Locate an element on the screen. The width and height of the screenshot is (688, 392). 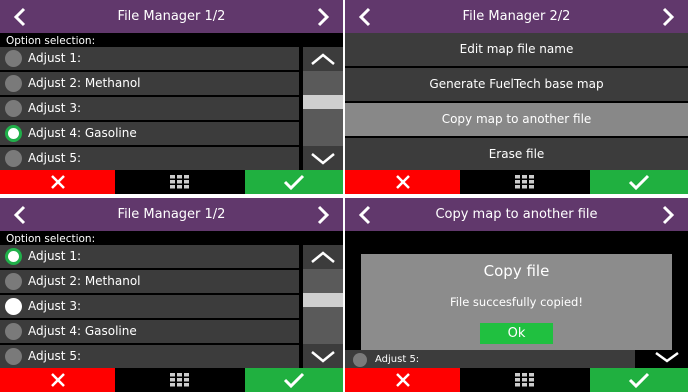
erase-file-button: Erase file is located at coordinates (516, 154).